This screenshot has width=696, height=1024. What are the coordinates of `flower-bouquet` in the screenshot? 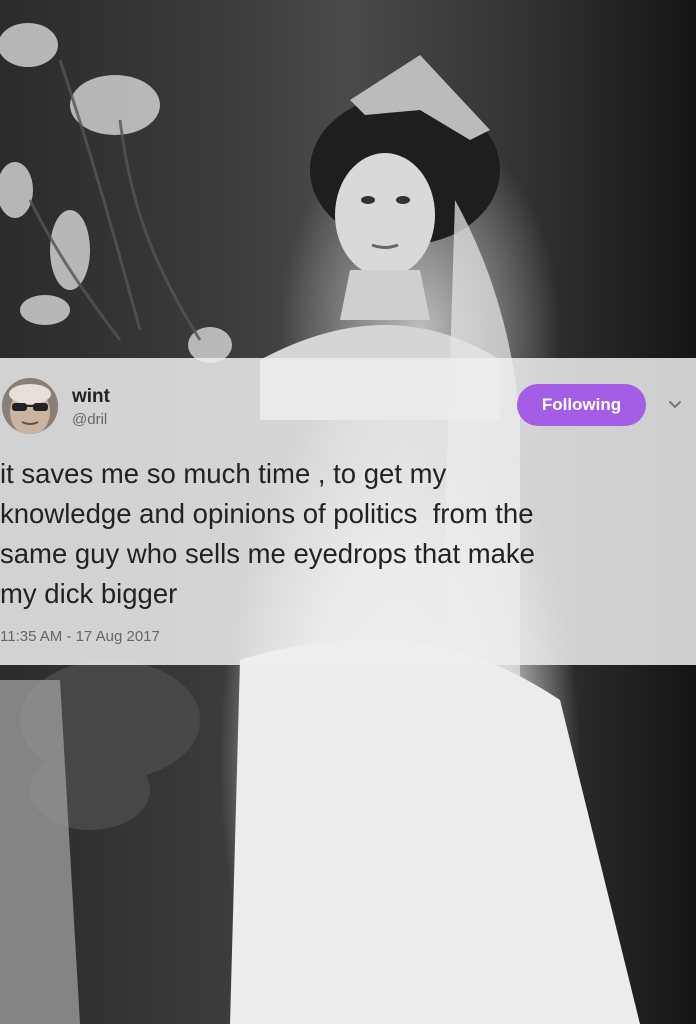 It's located at (116, 193).